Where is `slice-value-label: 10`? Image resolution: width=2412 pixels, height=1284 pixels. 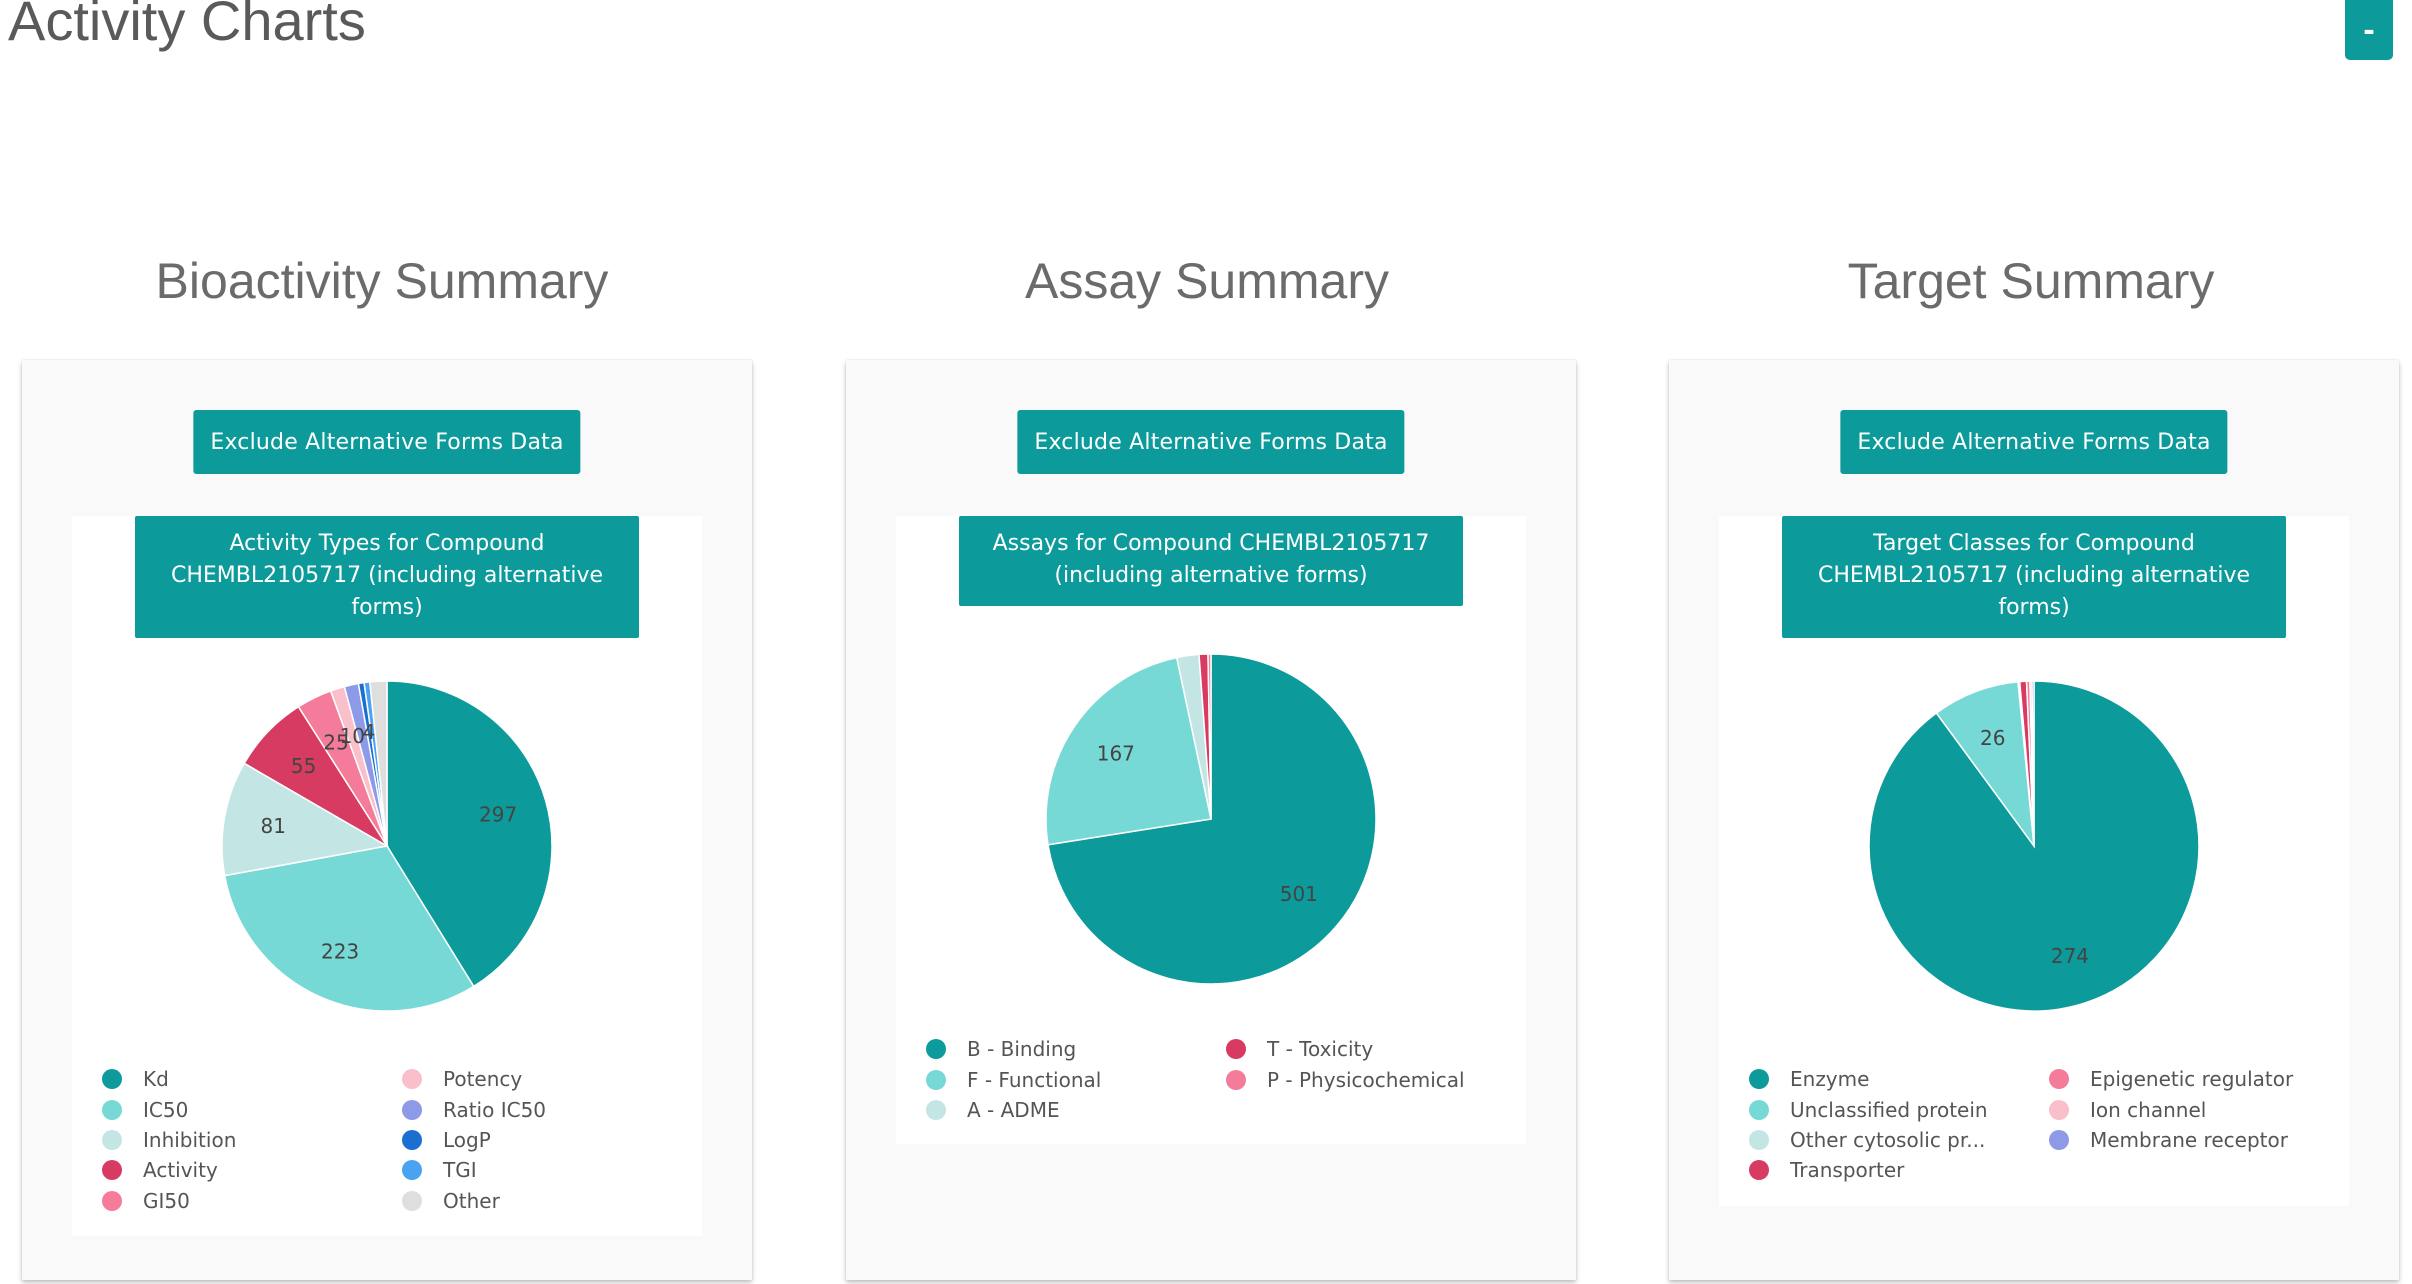
slice-value-label: 10 is located at coordinates (352, 736).